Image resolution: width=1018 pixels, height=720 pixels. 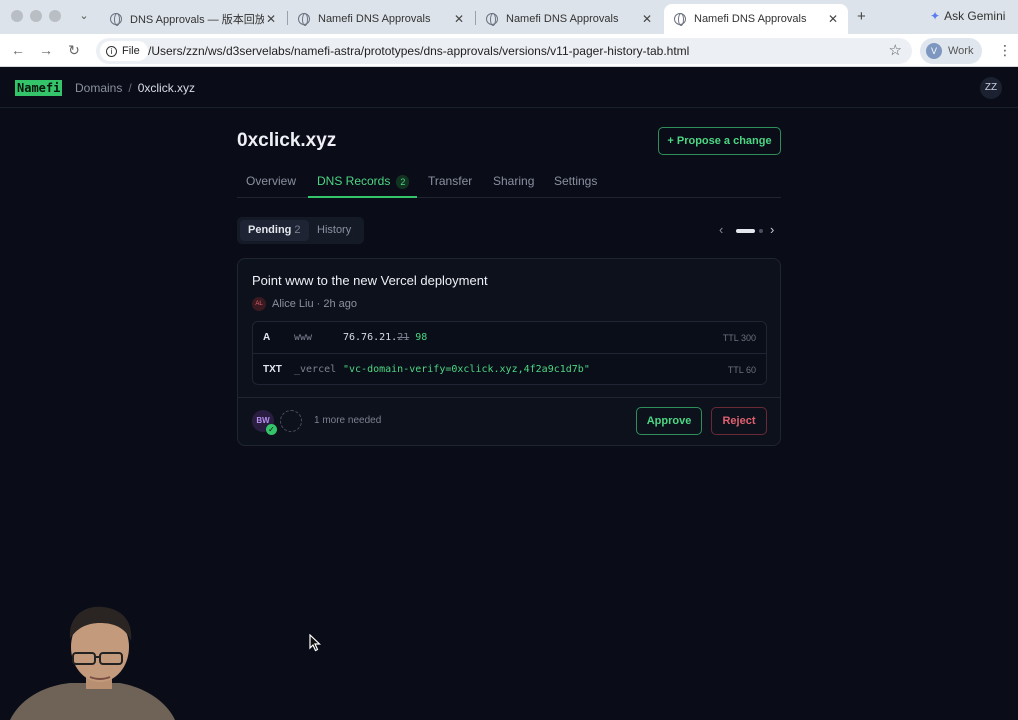 What do you see at coordinates (315, 643) in the screenshot?
I see `mouse-cursor-icon` at bounding box center [315, 643].